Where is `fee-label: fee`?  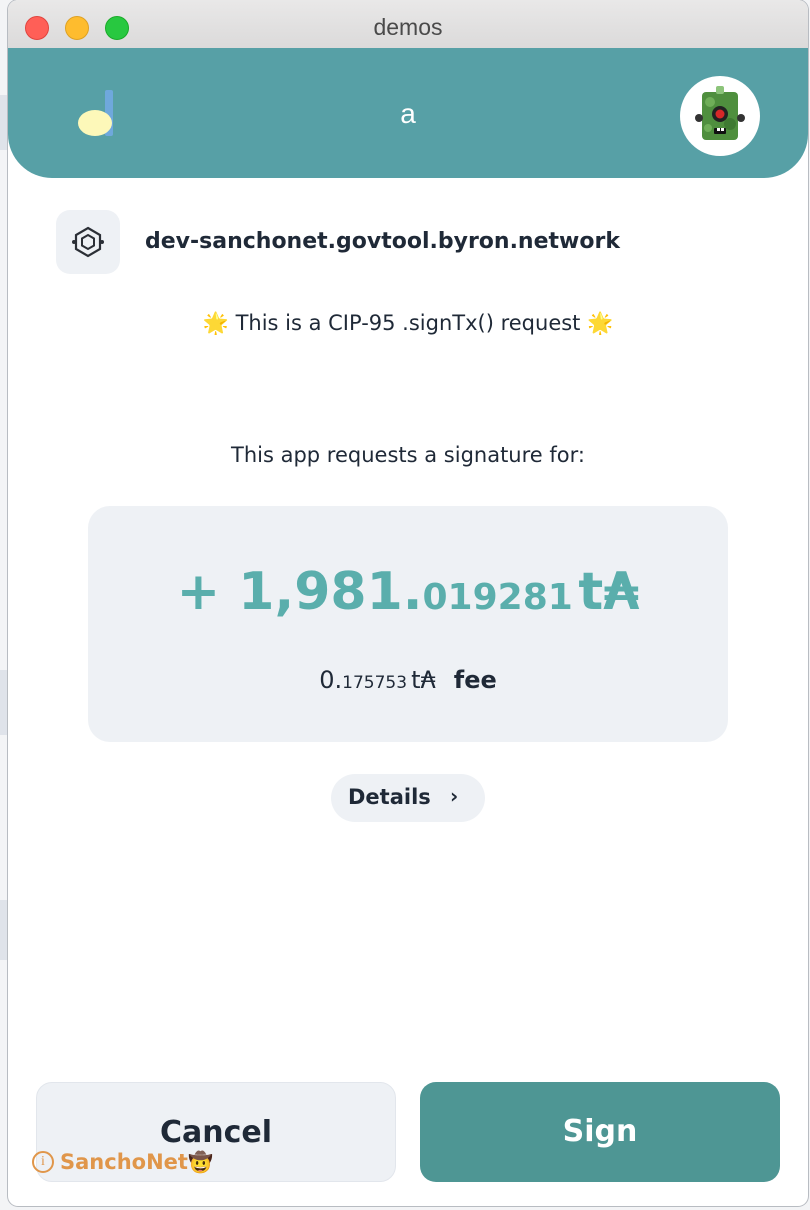 fee-label: fee is located at coordinates (475, 680).